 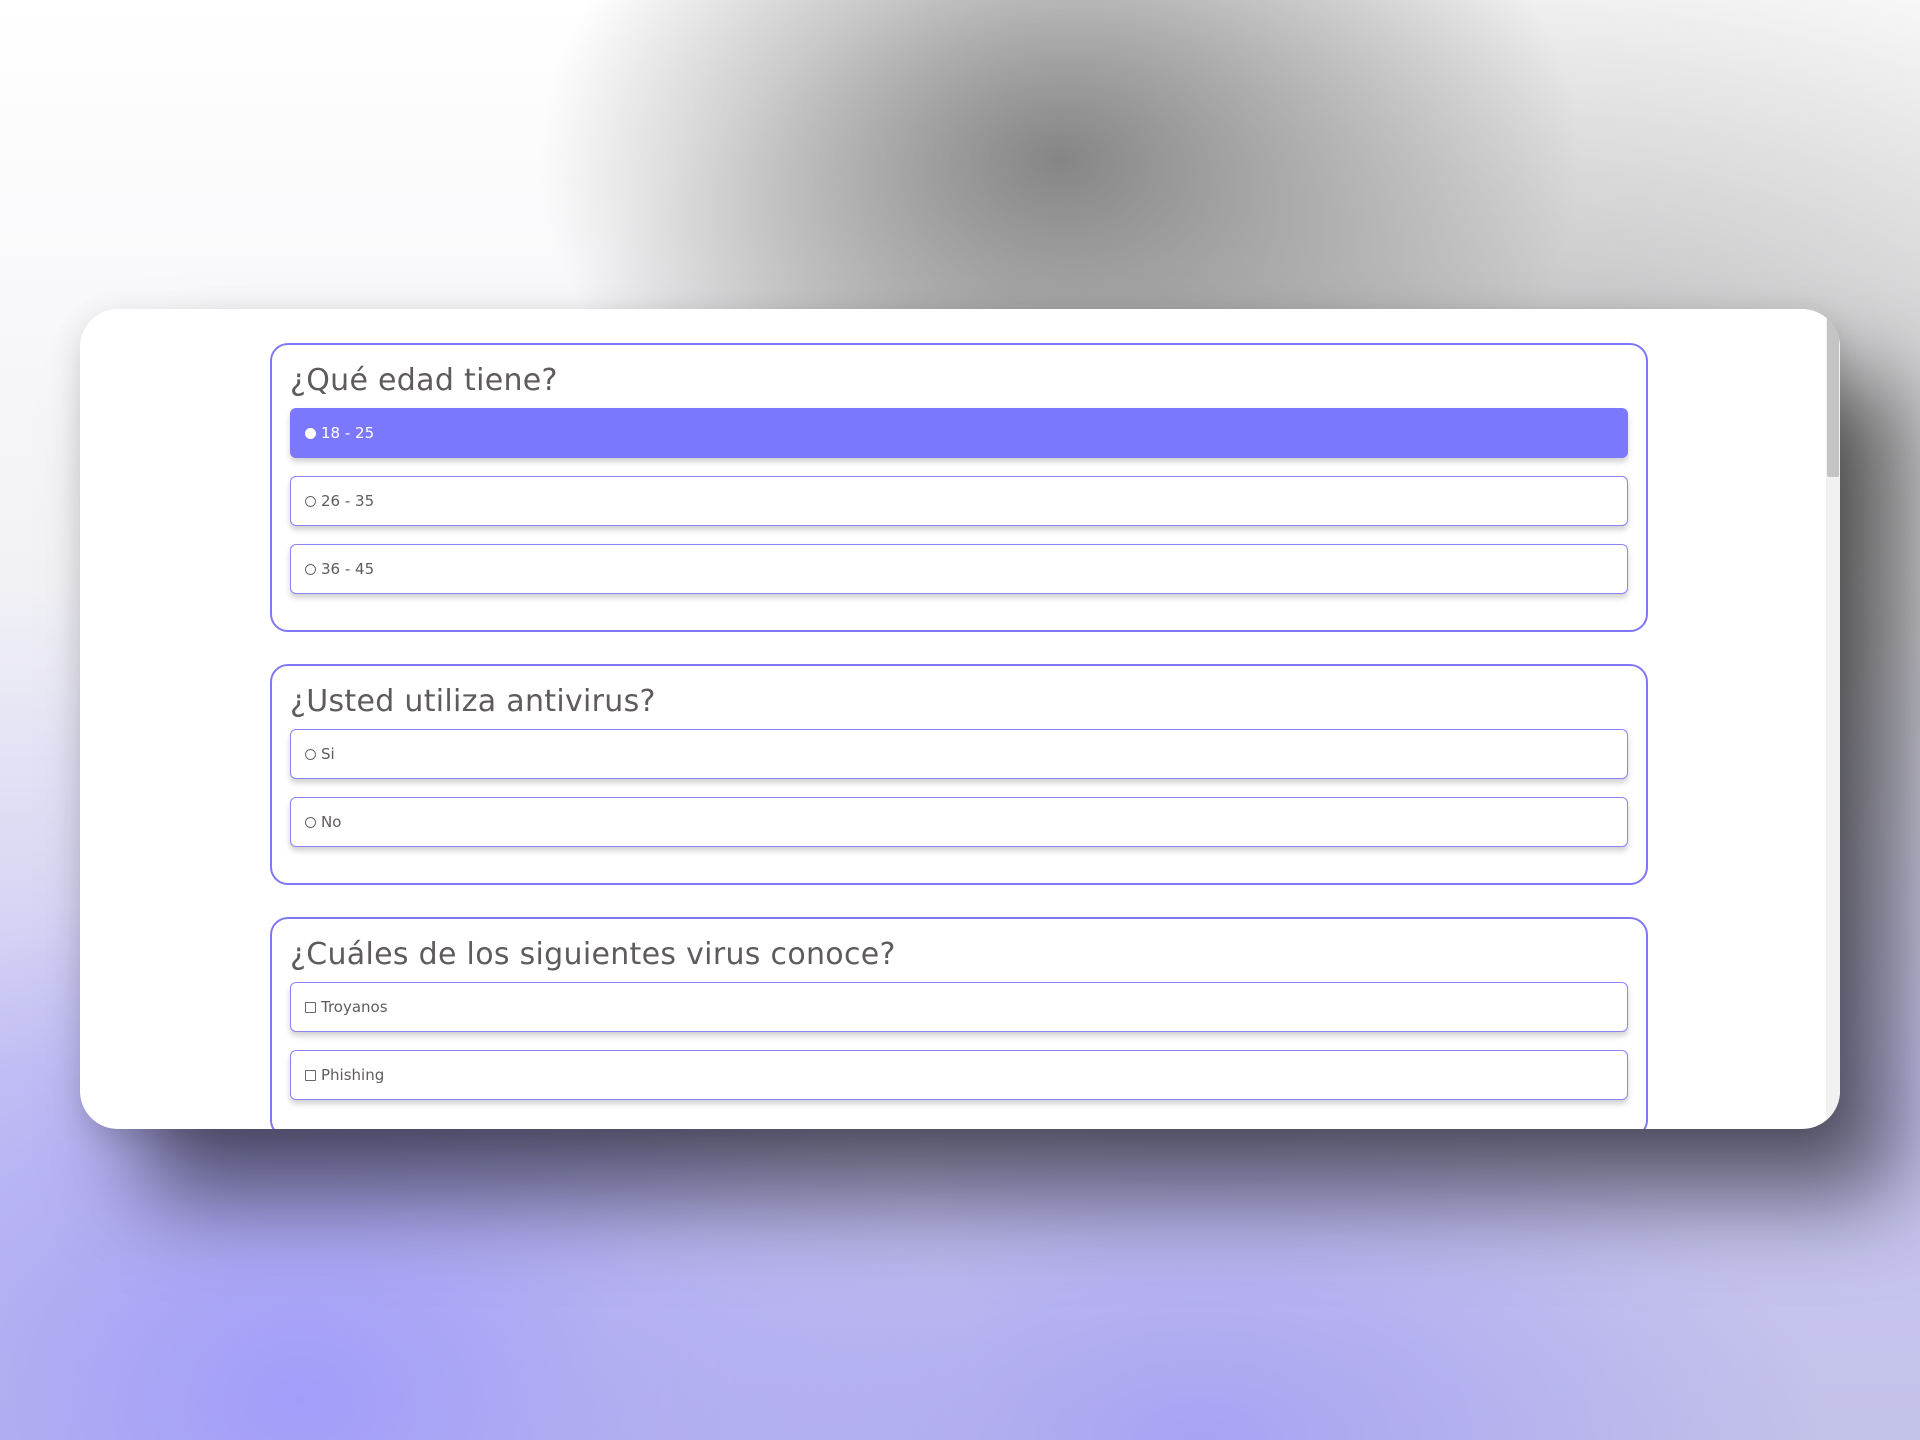 What do you see at coordinates (310, 433) in the screenshot?
I see `radio-selected-icon` at bounding box center [310, 433].